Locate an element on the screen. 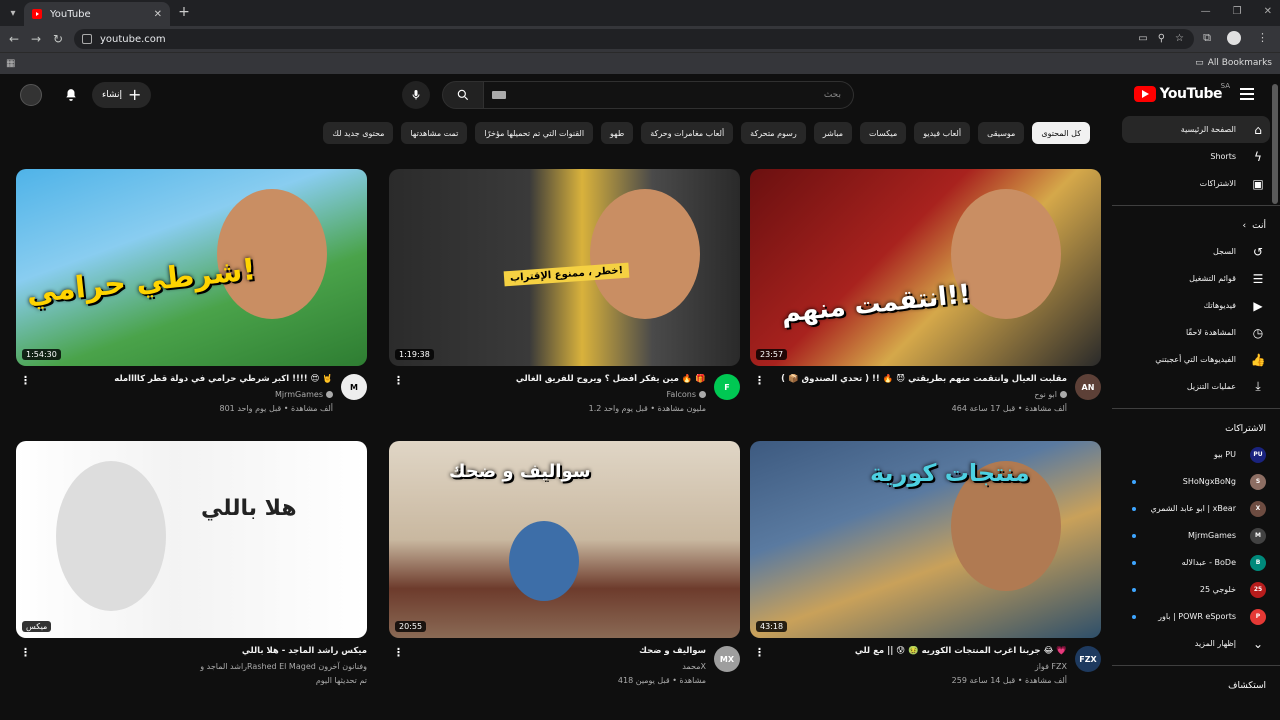 The height and width of the screenshot is (720, 1280). sidebar-subscription: باور | POWR eSports P is located at coordinates (1196, 616).